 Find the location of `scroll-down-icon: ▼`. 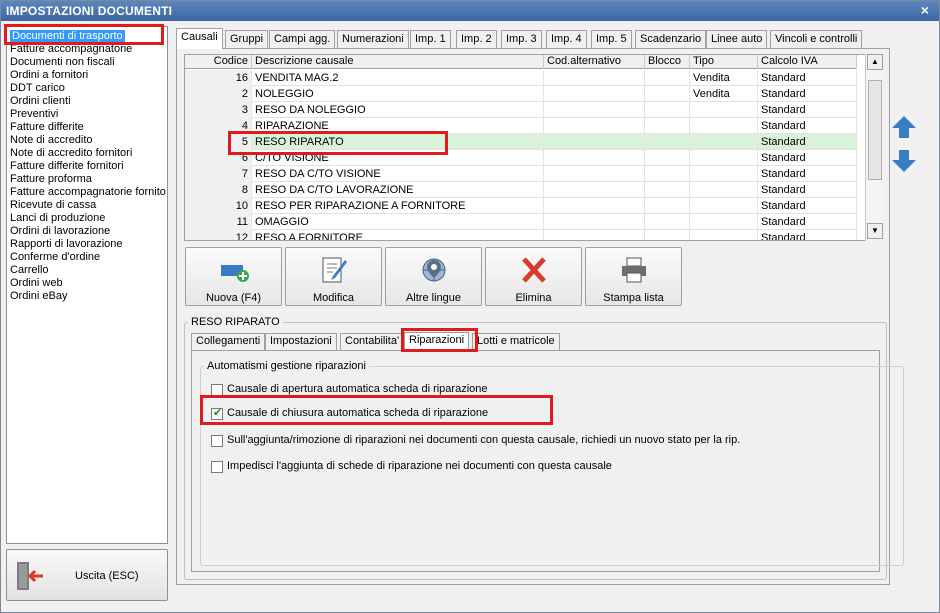

scroll-down-icon: ▼ is located at coordinates (875, 231).